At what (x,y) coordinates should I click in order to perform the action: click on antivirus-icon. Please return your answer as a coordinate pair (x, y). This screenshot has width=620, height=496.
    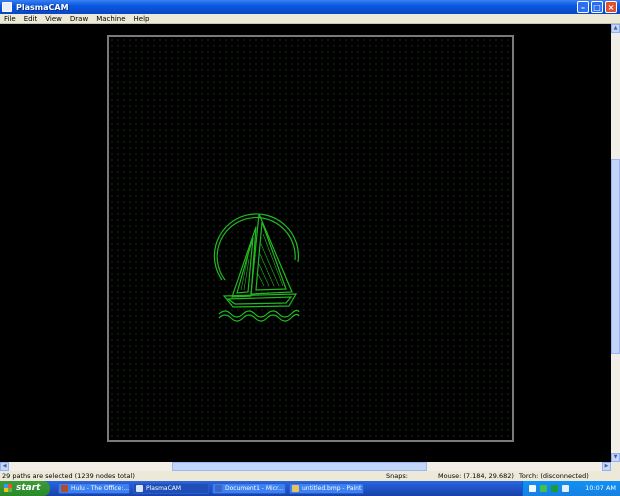
    Looking at the image, I should click on (554, 488).